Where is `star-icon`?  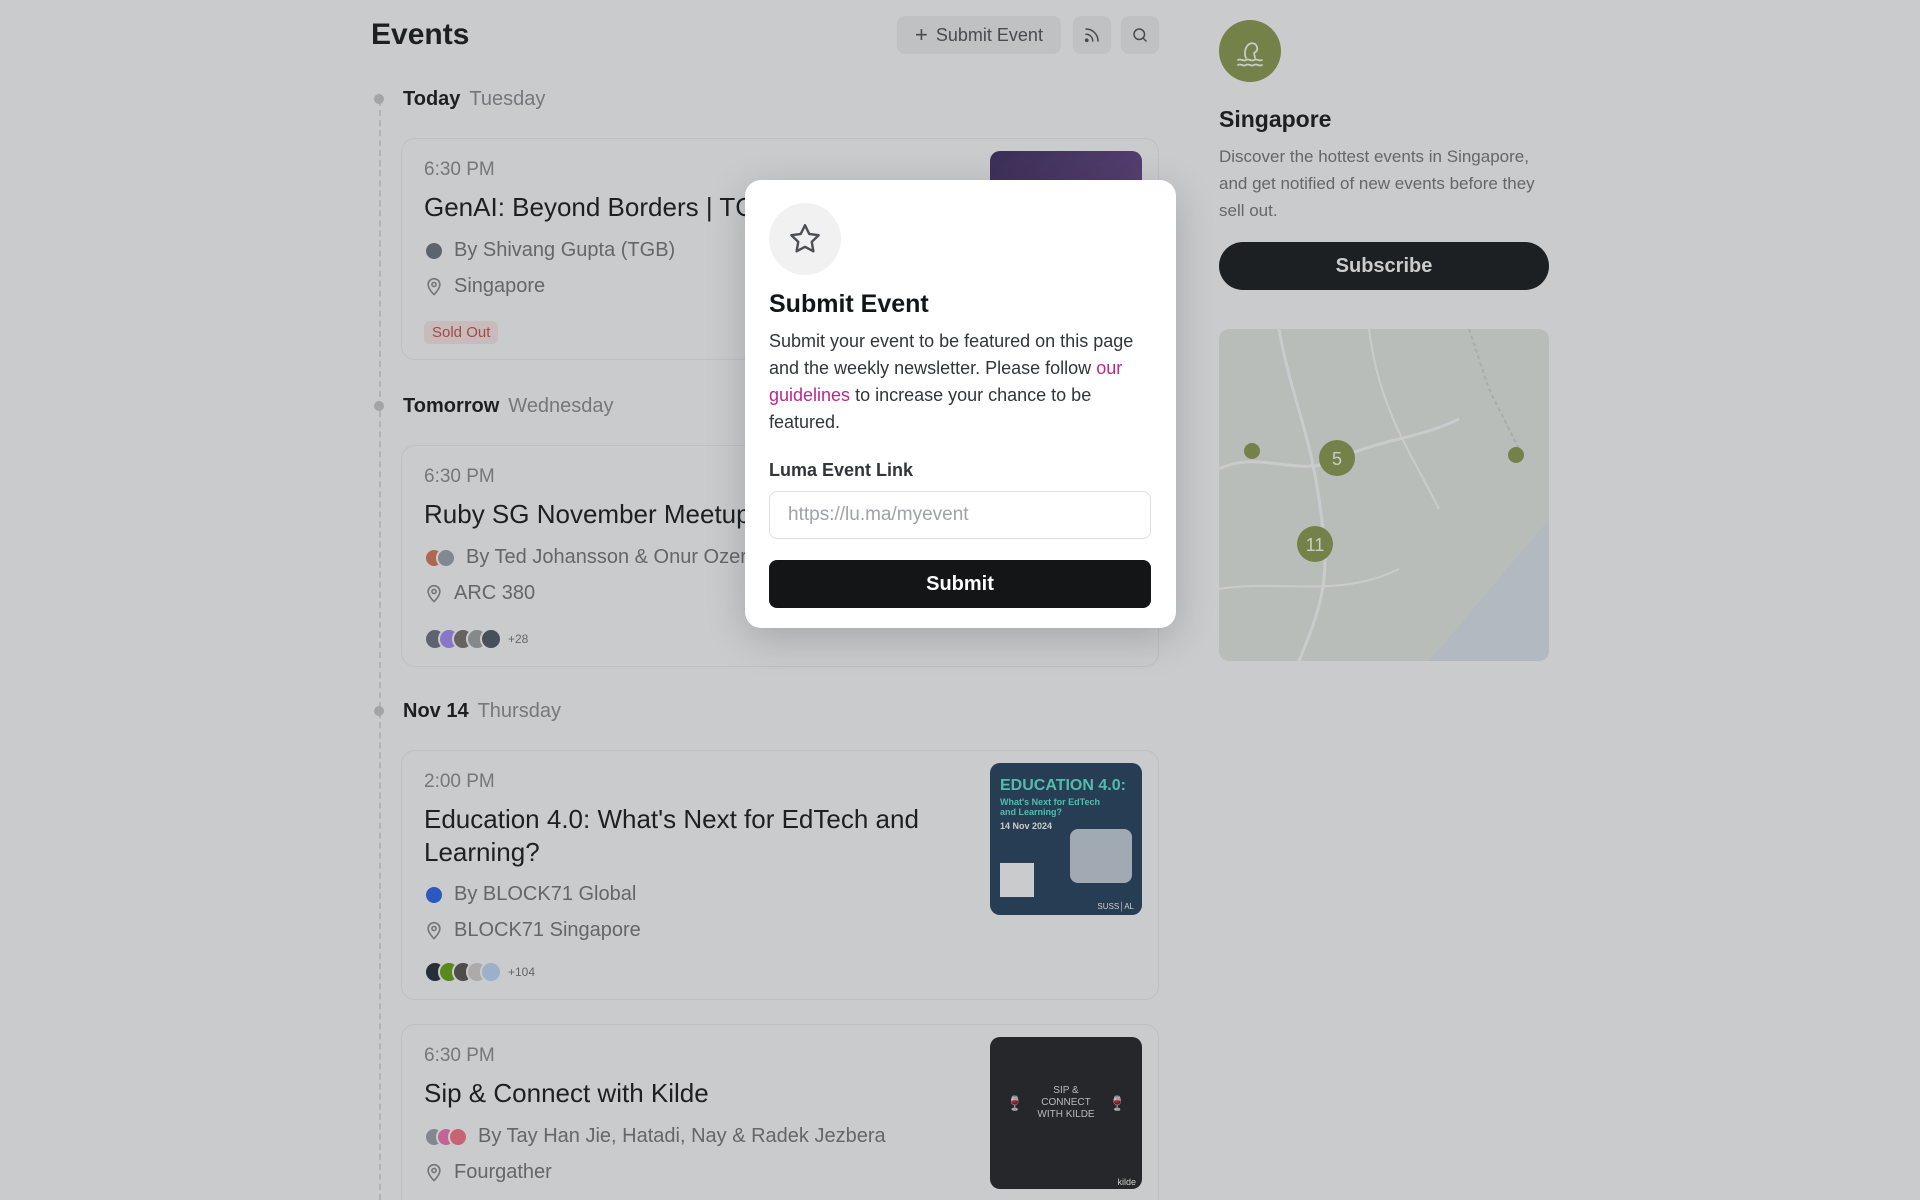
star-icon is located at coordinates (805, 239).